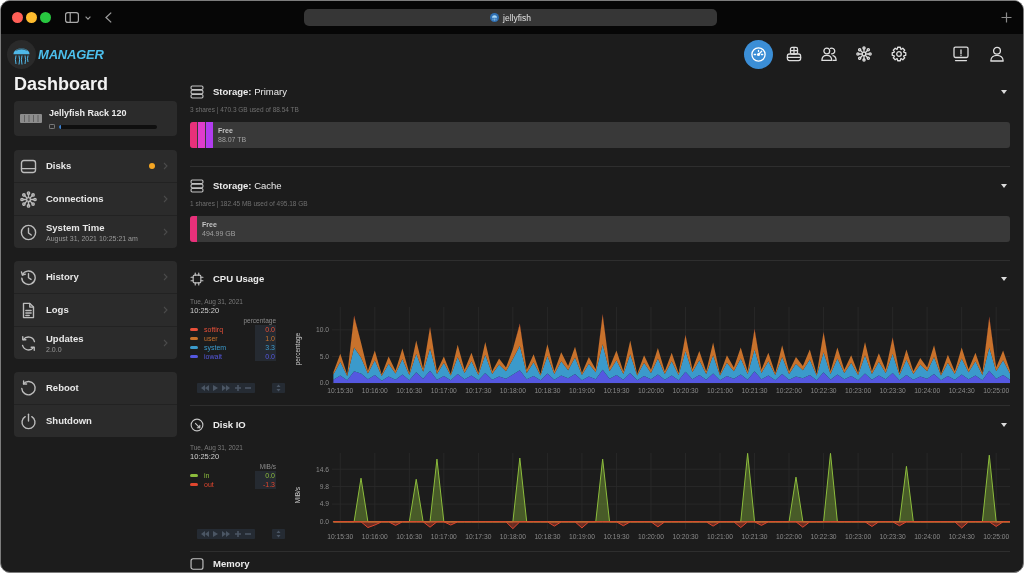  Describe the element at coordinates (17, 17) in the screenshot. I see `close-icon` at that location.